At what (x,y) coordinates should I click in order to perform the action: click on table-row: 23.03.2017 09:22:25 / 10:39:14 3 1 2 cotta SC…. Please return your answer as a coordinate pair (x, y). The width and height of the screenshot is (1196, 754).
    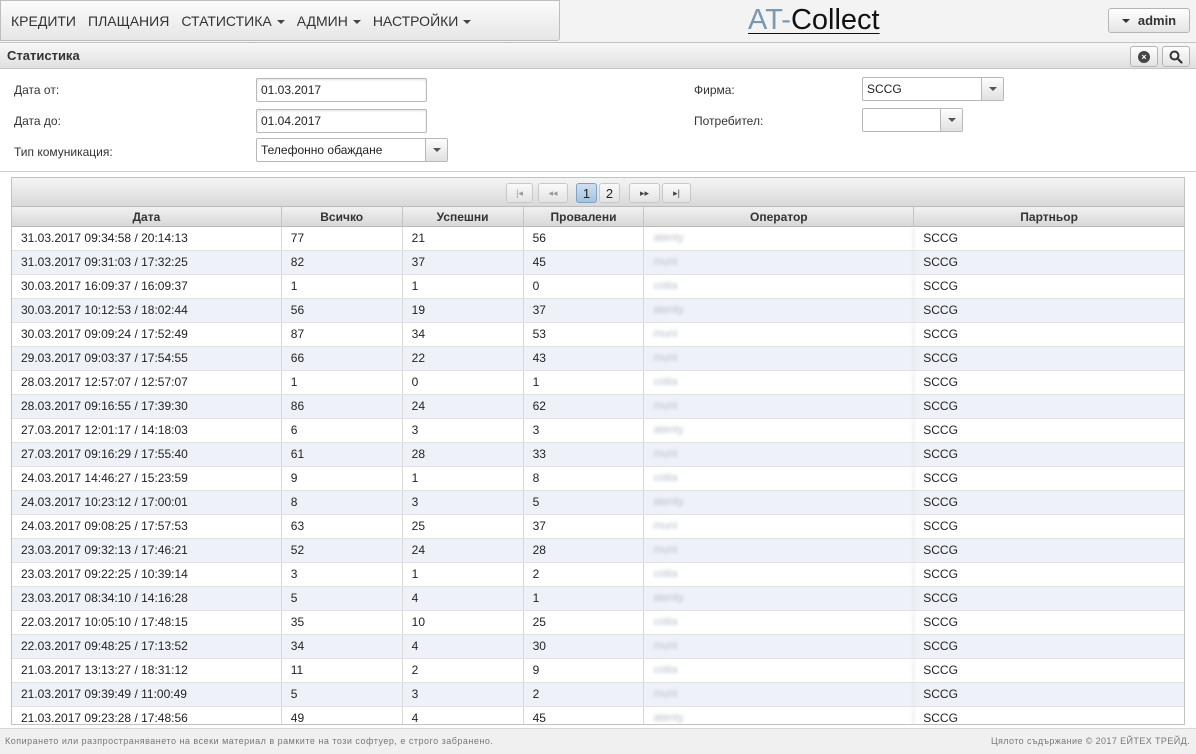
    Looking at the image, I should click on (598, 575).